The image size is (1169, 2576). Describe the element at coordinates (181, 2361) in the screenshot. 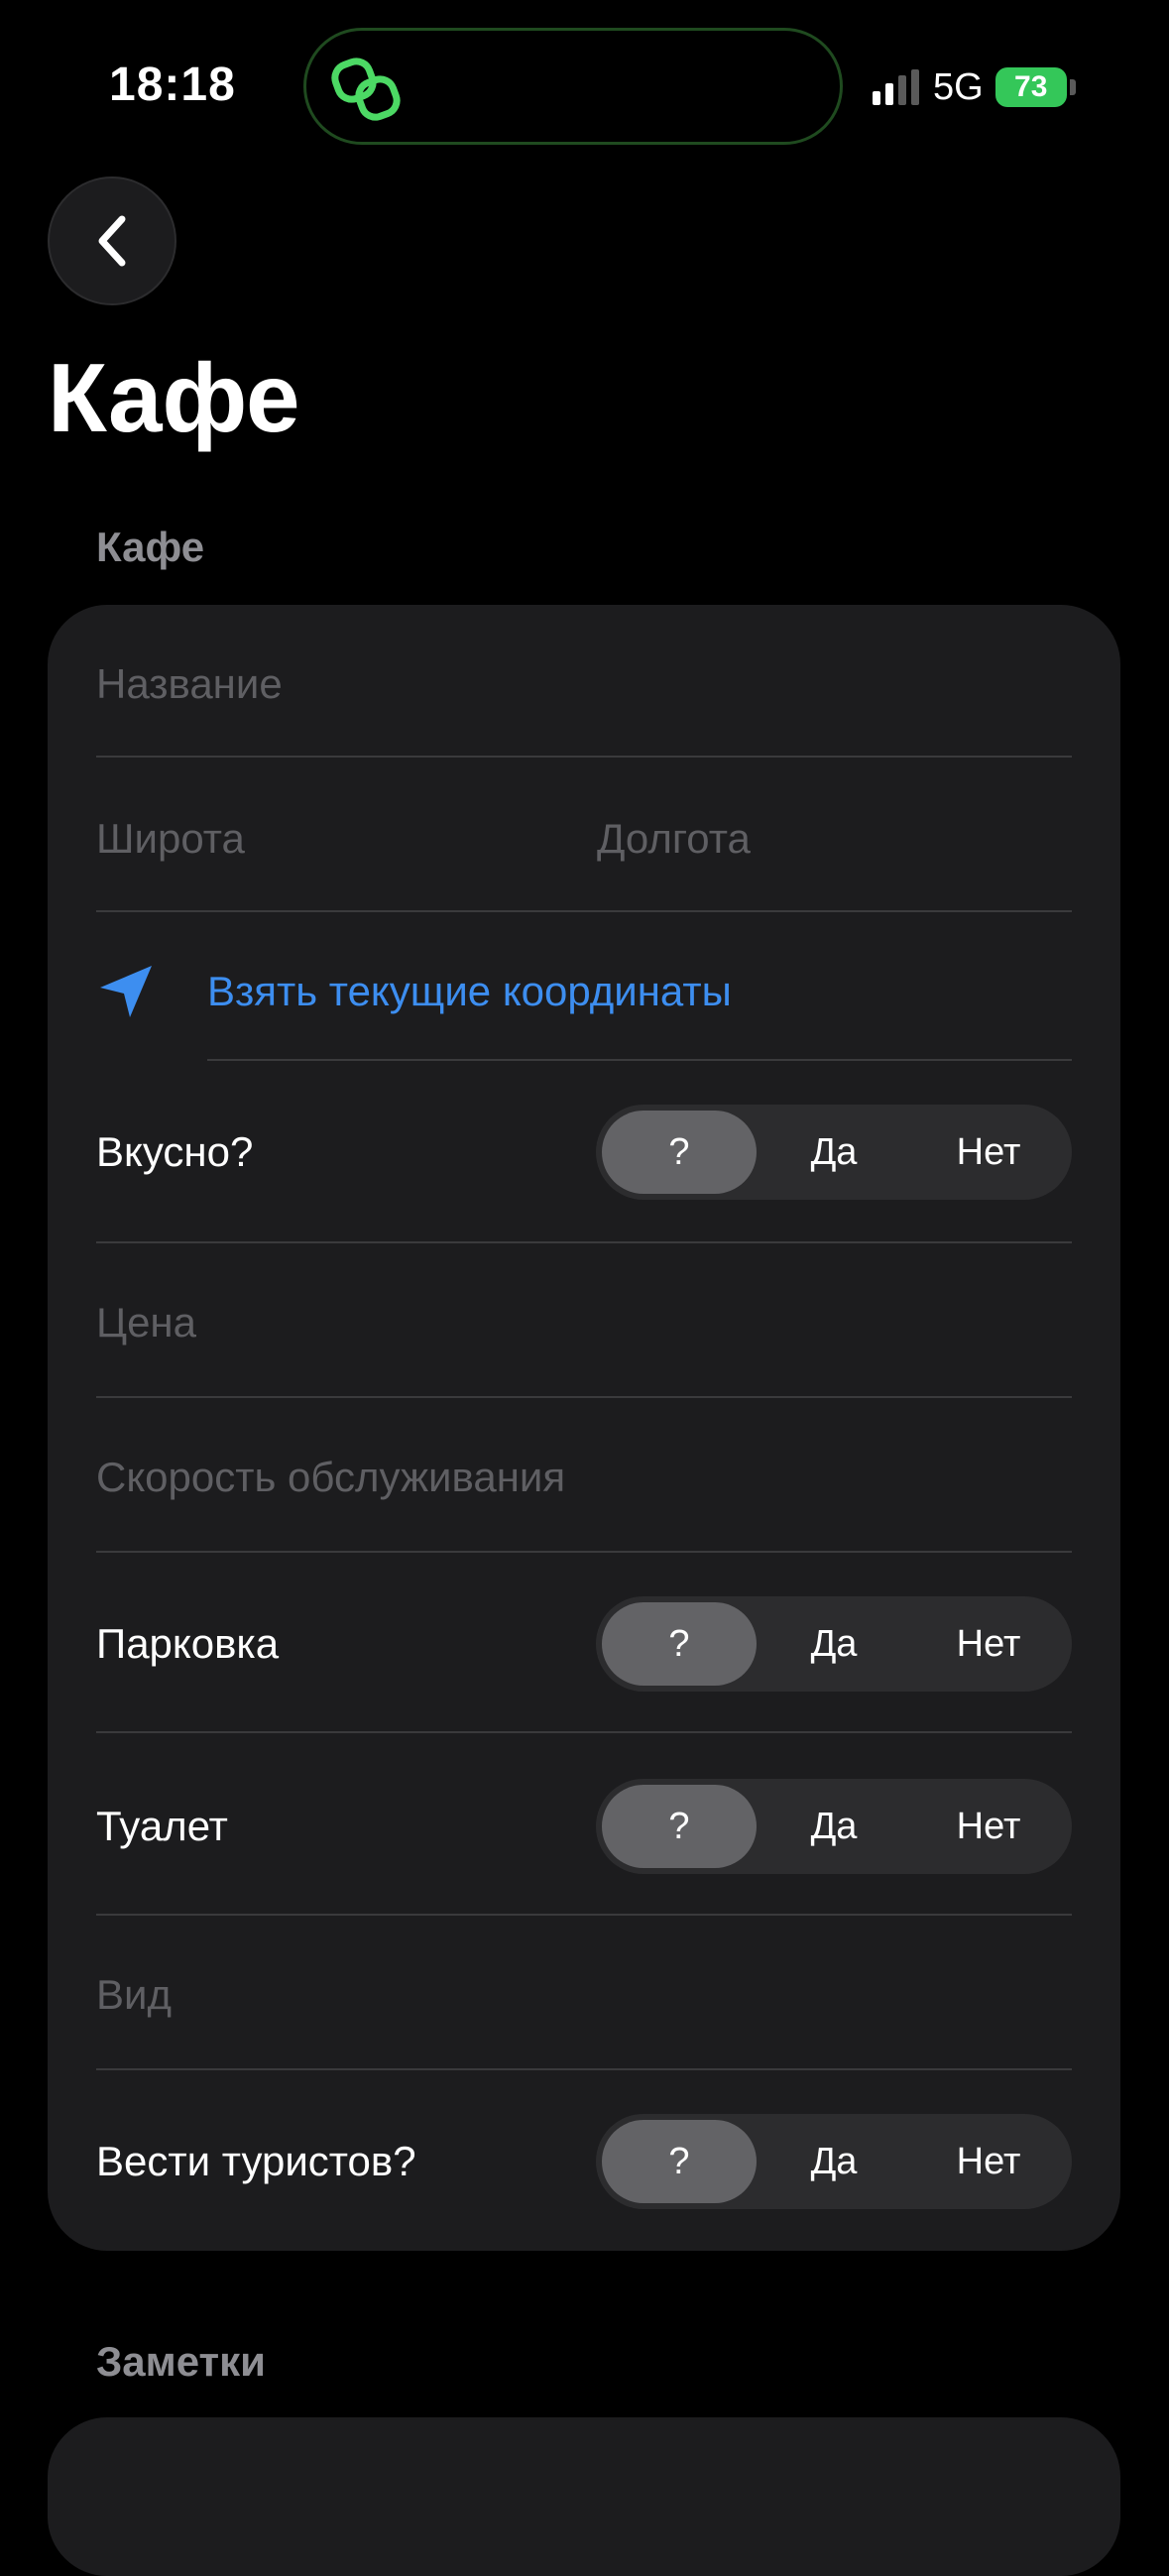

I see `section-header-notes: Заметки` at that location.